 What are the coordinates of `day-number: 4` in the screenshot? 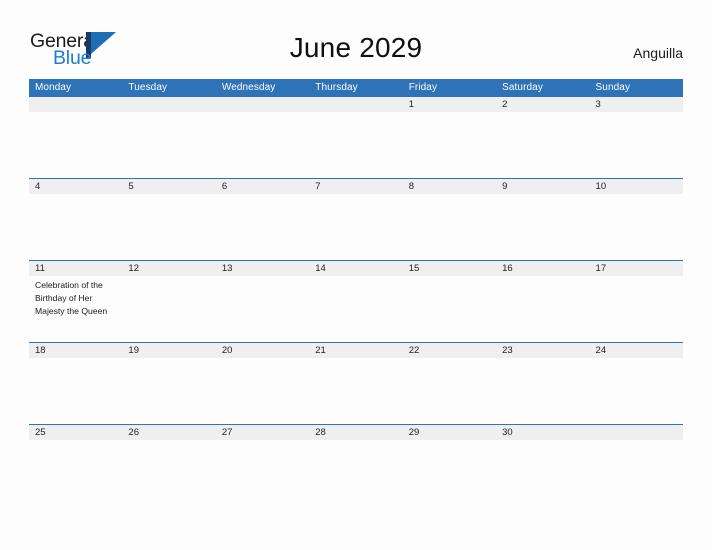 It's located at (75, 186).